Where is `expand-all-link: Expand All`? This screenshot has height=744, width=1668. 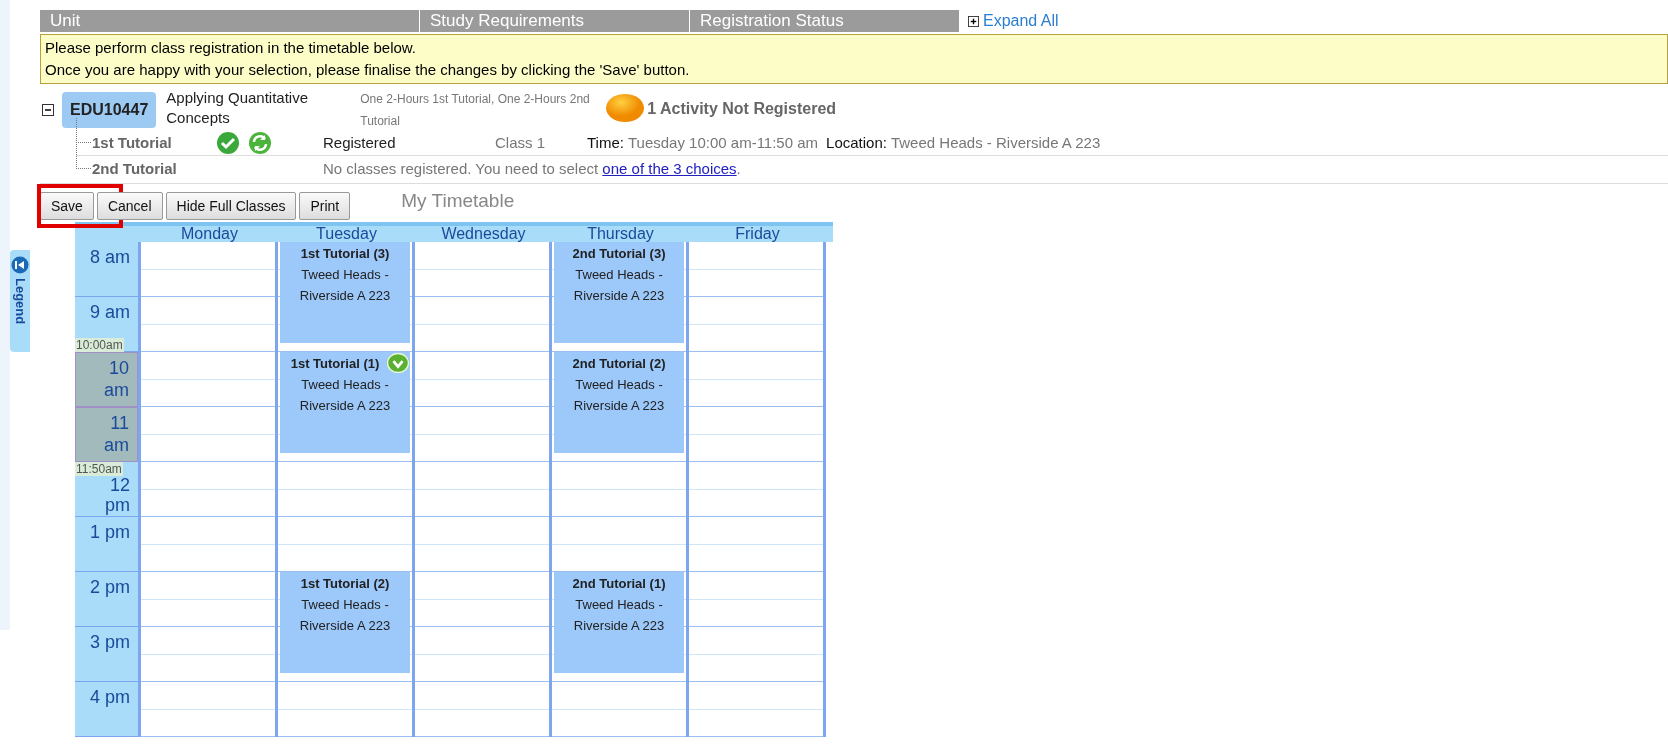
expand-all-link: Expand All is located at coordinates (1013, 21).